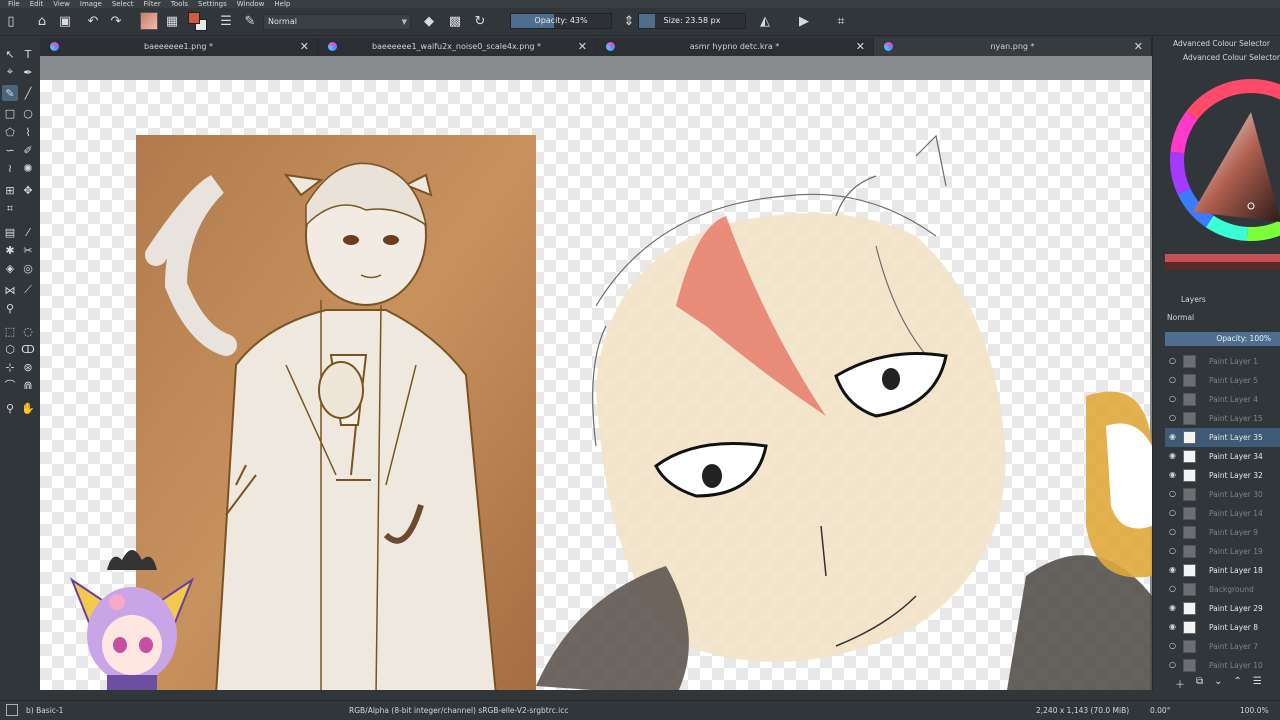 The image size is (1280, 720). Describe the element at coordinates (28, 232) in the screenshot. I see `color-picker-icon: ⁄` at that location.